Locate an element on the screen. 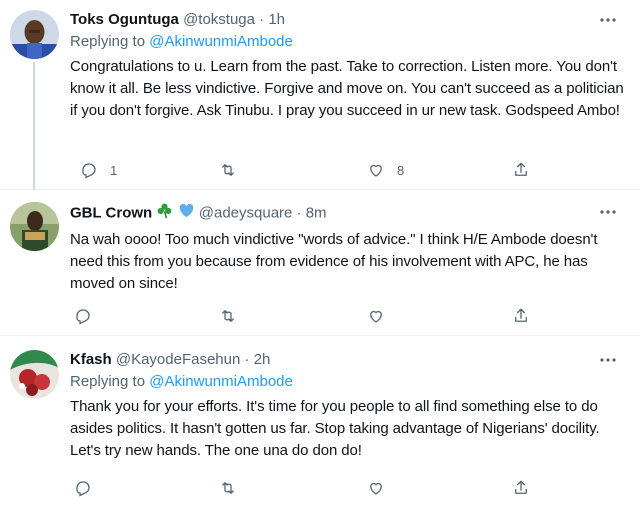  author-handle: @KayodeFasehun is located at coordinates (178, 359).